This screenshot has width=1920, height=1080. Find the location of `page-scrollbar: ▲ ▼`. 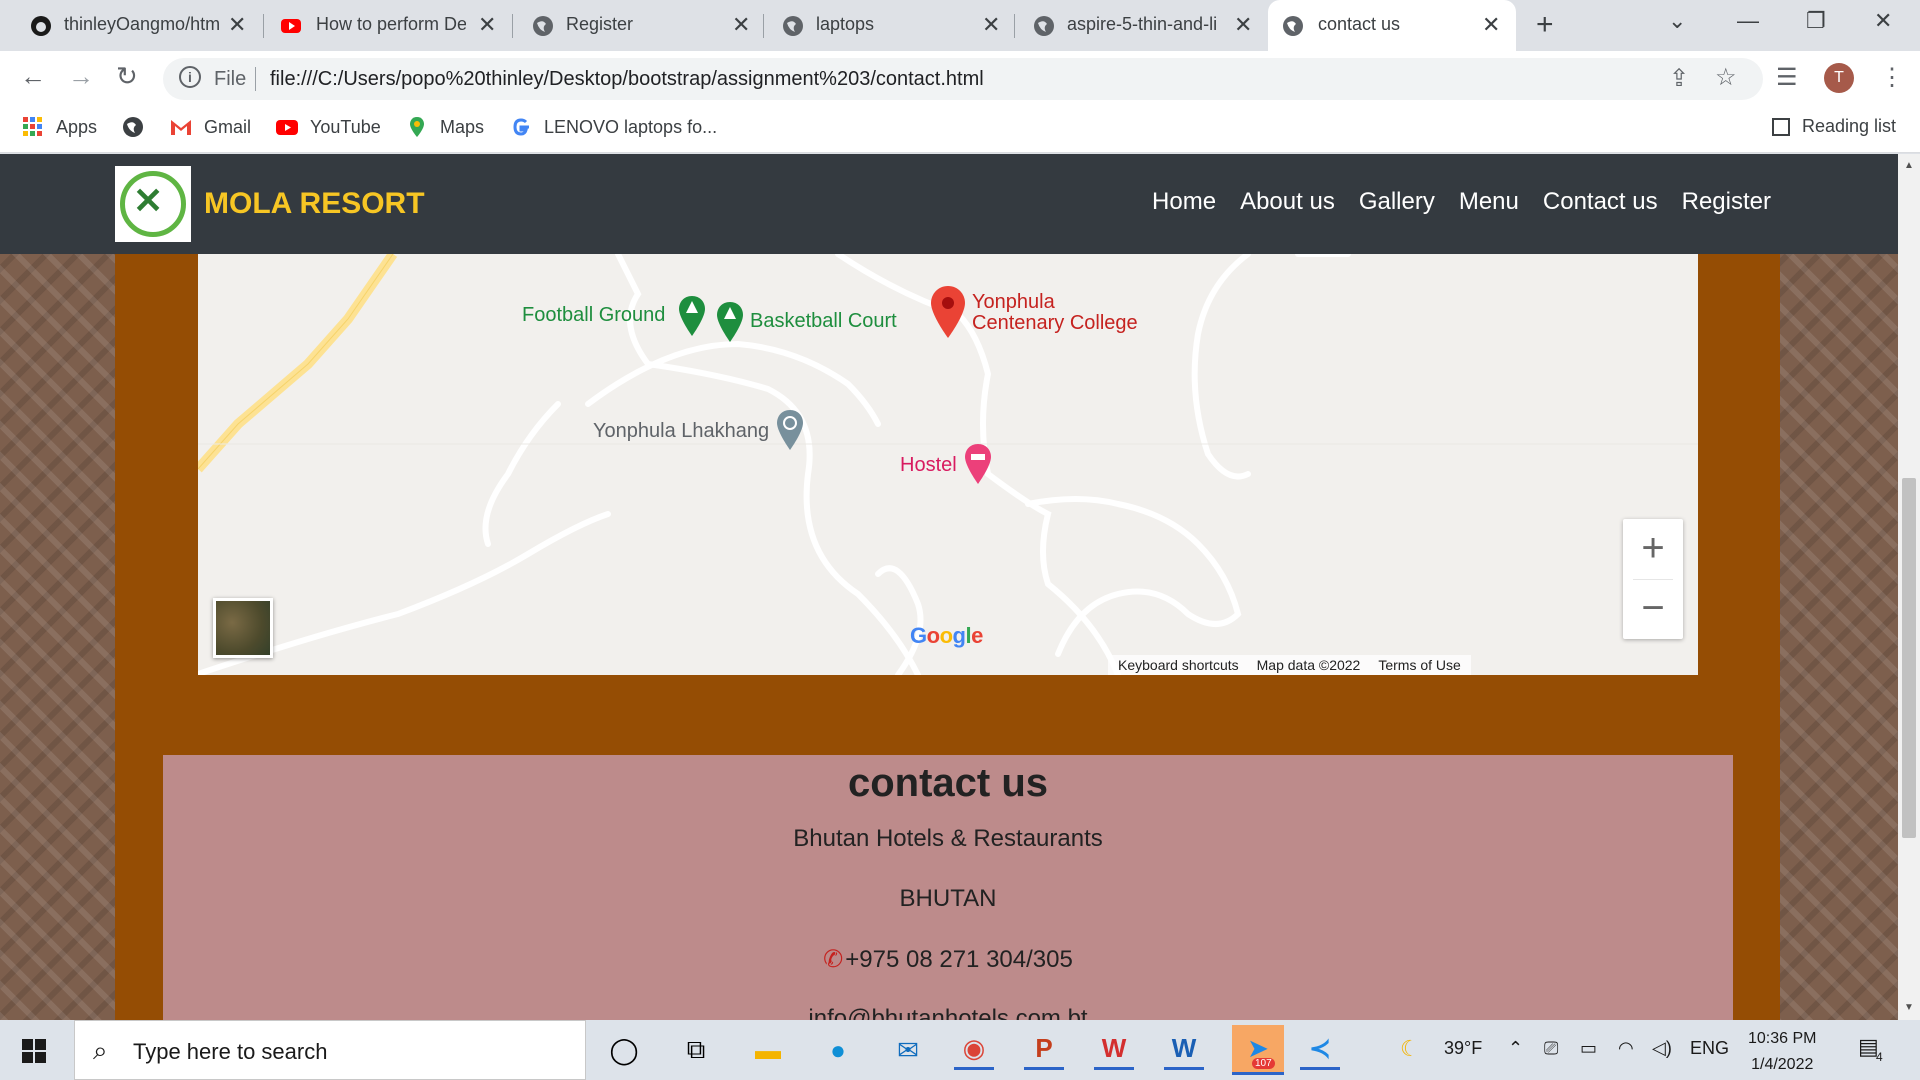

page-scrollbar: ▲ ▼ is located at coordinates (1909, 587).